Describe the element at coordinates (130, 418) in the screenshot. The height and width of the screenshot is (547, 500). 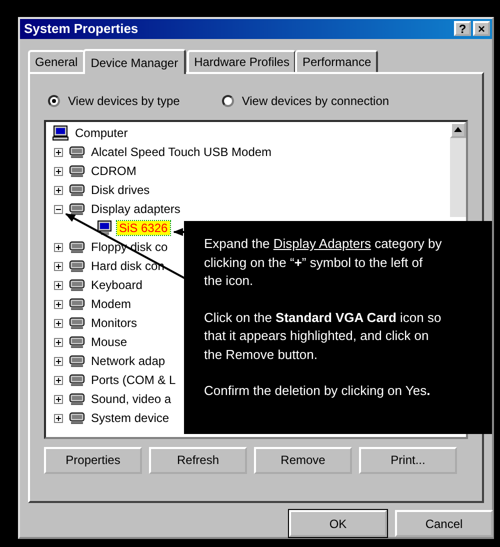
I see `tree-item: System device` at that location.